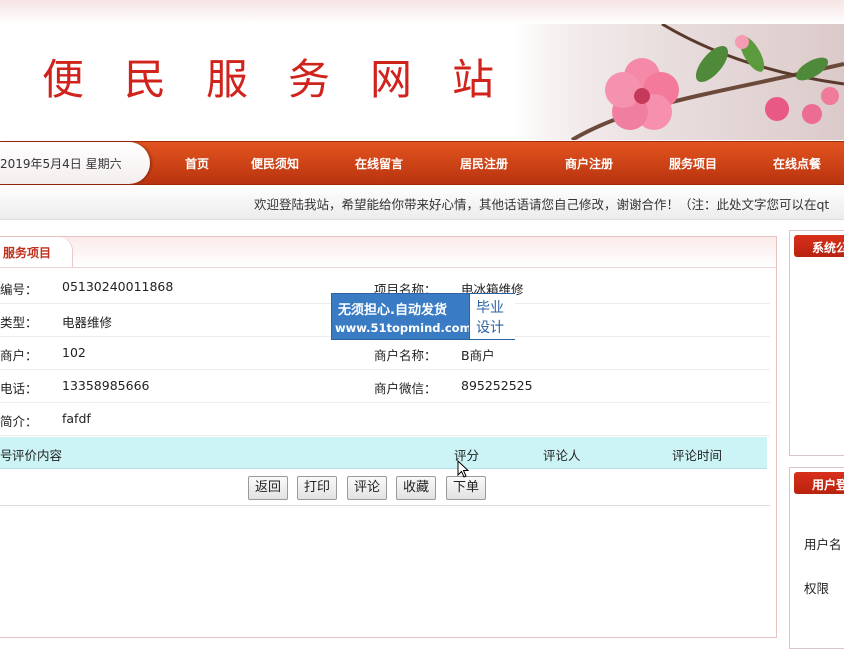 This screenshot has height=649, width=844. I want to click on action-buttons: 返回 打印 评论 收藏 下单, so click(385, 489).